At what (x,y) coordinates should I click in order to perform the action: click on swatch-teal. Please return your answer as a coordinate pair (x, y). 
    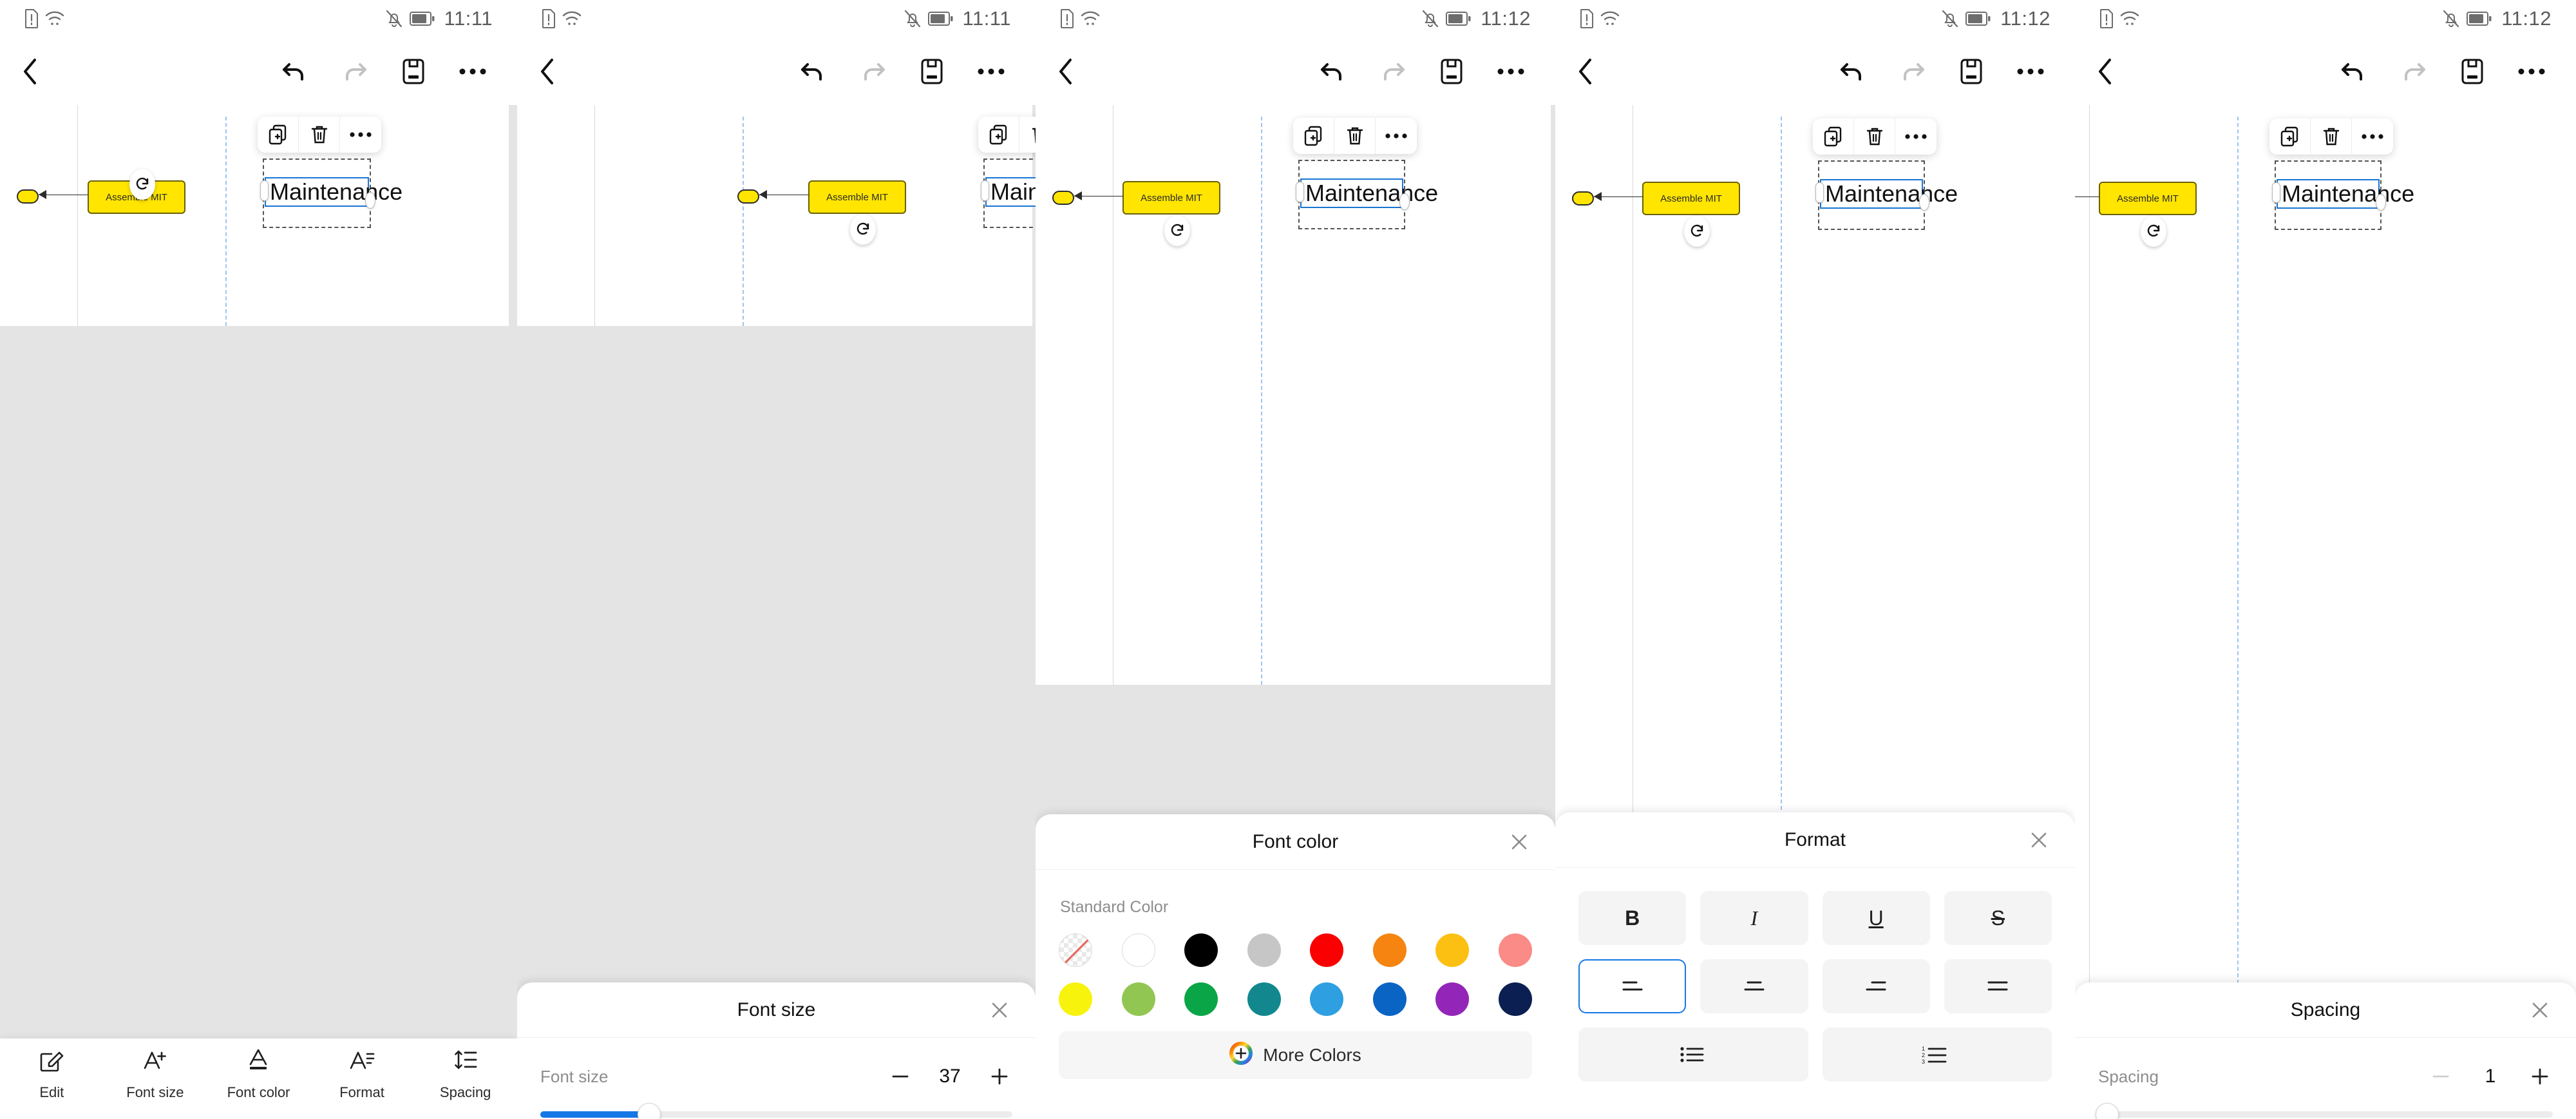
    Looking at the image, I should click on (1264, 999).